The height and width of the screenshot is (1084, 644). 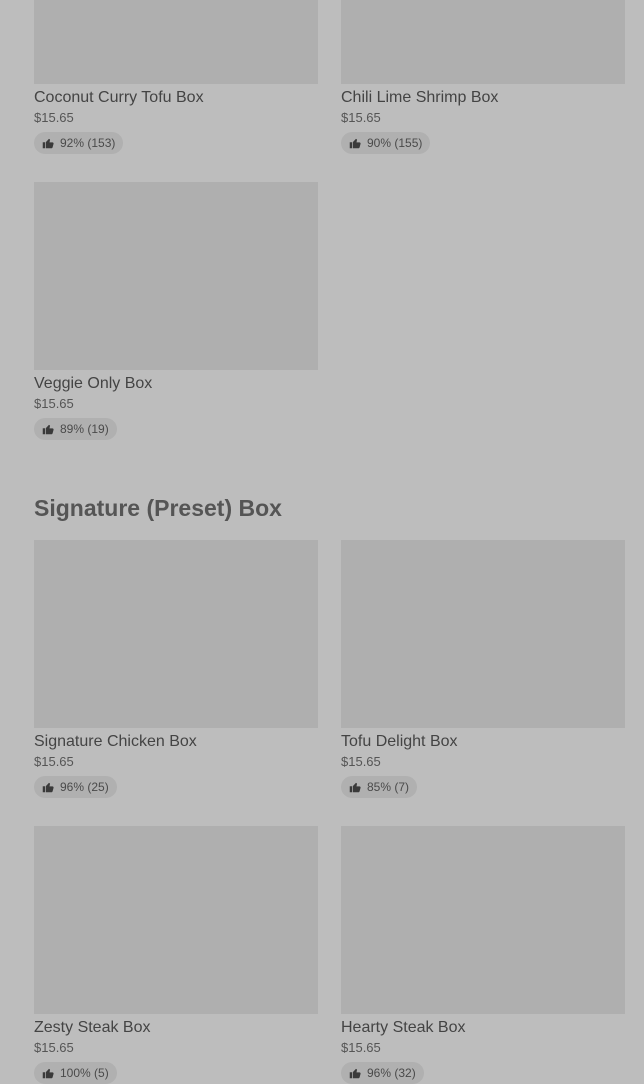 What do you see at coordinates (84, 429) in the screenshot?
I see `rating-text: 89% (19)` at bounding box center [84, 429].